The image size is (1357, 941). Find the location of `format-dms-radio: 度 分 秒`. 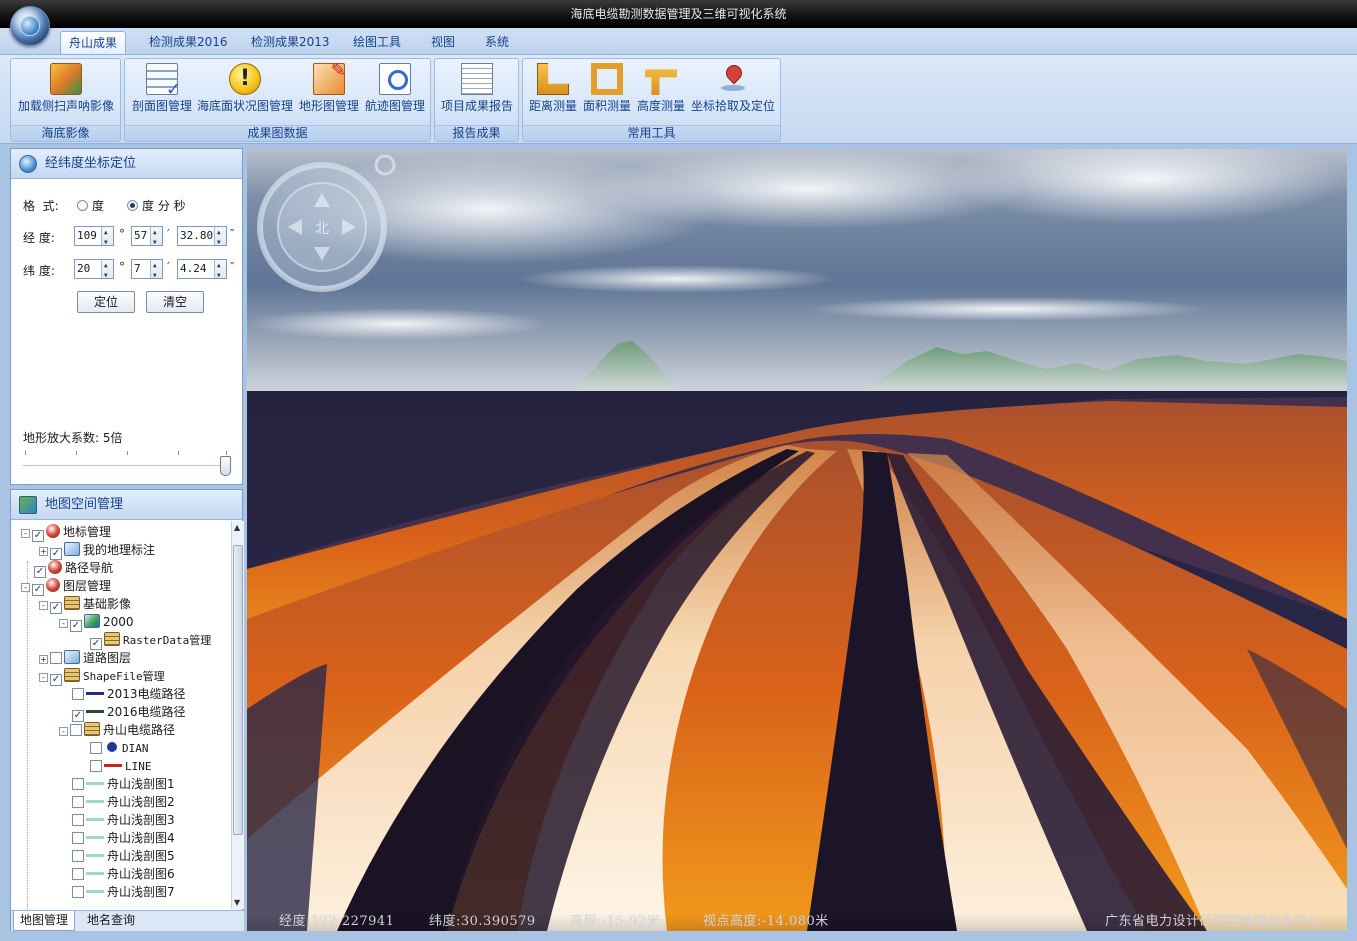

format-dms-radio: 度 分 秒 is located at coordinates (156, 205).